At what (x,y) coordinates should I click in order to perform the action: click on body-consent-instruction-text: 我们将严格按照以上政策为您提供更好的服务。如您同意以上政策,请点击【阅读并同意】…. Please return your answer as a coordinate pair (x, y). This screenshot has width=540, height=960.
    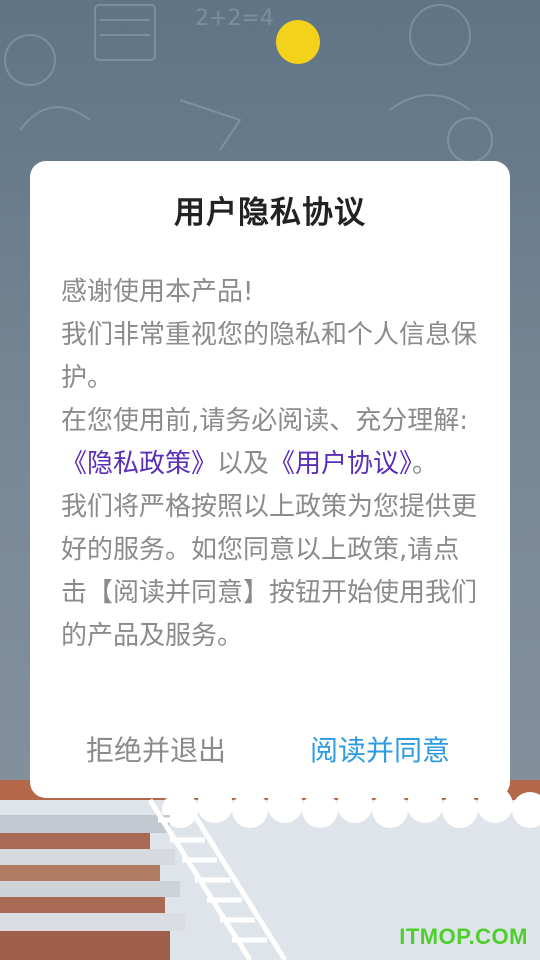
    Looking at the image, I should click on (269, 571).